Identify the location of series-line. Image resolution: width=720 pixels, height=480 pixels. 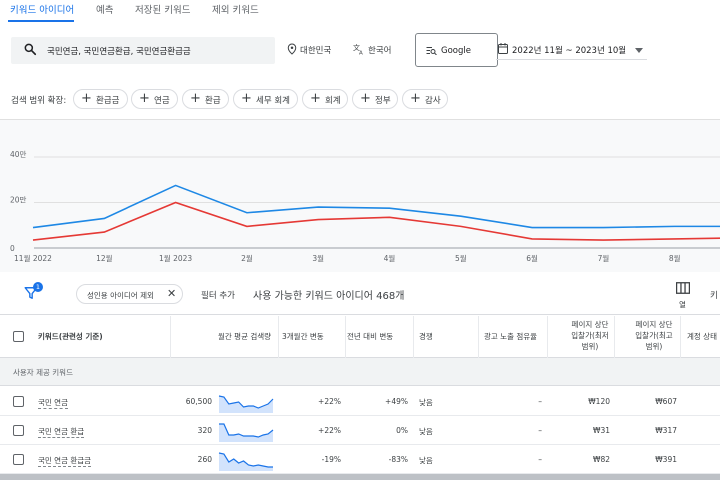
(376, 206).